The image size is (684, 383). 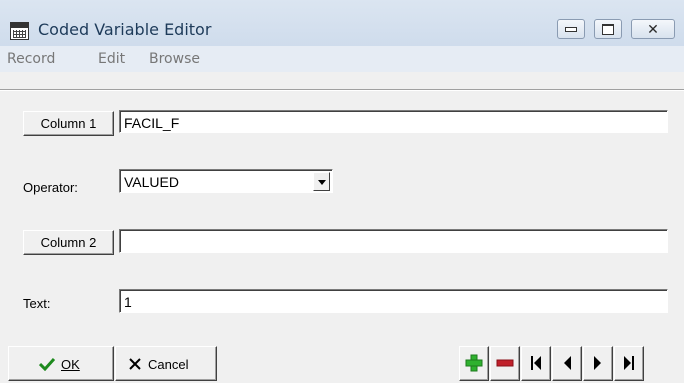 I want to click on menu-browse: Browse, so click(x=174, y=59).